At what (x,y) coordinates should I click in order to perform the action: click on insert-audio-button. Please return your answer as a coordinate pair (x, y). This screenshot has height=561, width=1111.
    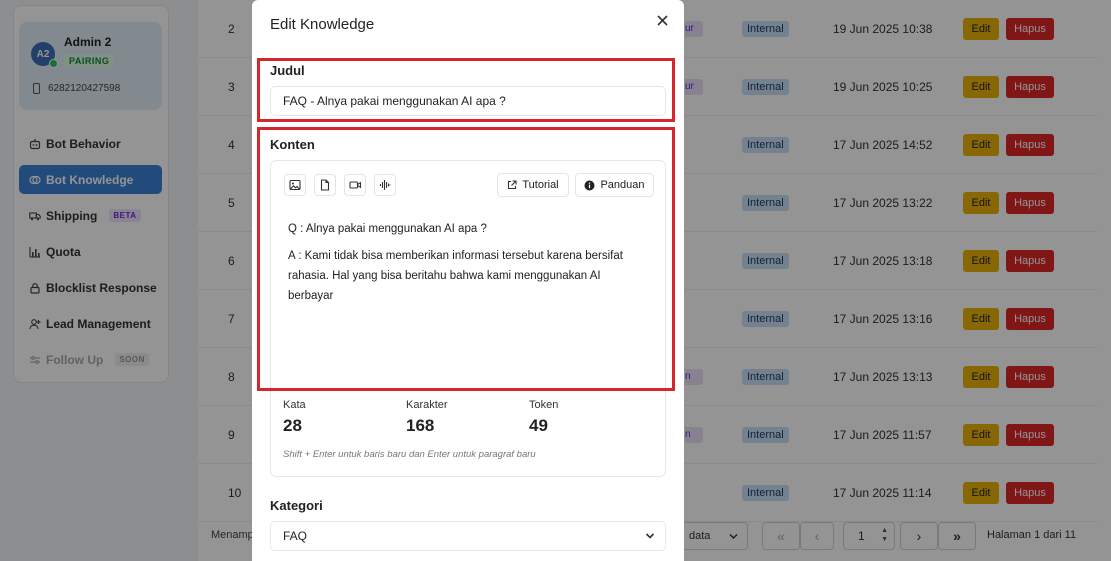
    Looking at the image, I should click on (385, 185).